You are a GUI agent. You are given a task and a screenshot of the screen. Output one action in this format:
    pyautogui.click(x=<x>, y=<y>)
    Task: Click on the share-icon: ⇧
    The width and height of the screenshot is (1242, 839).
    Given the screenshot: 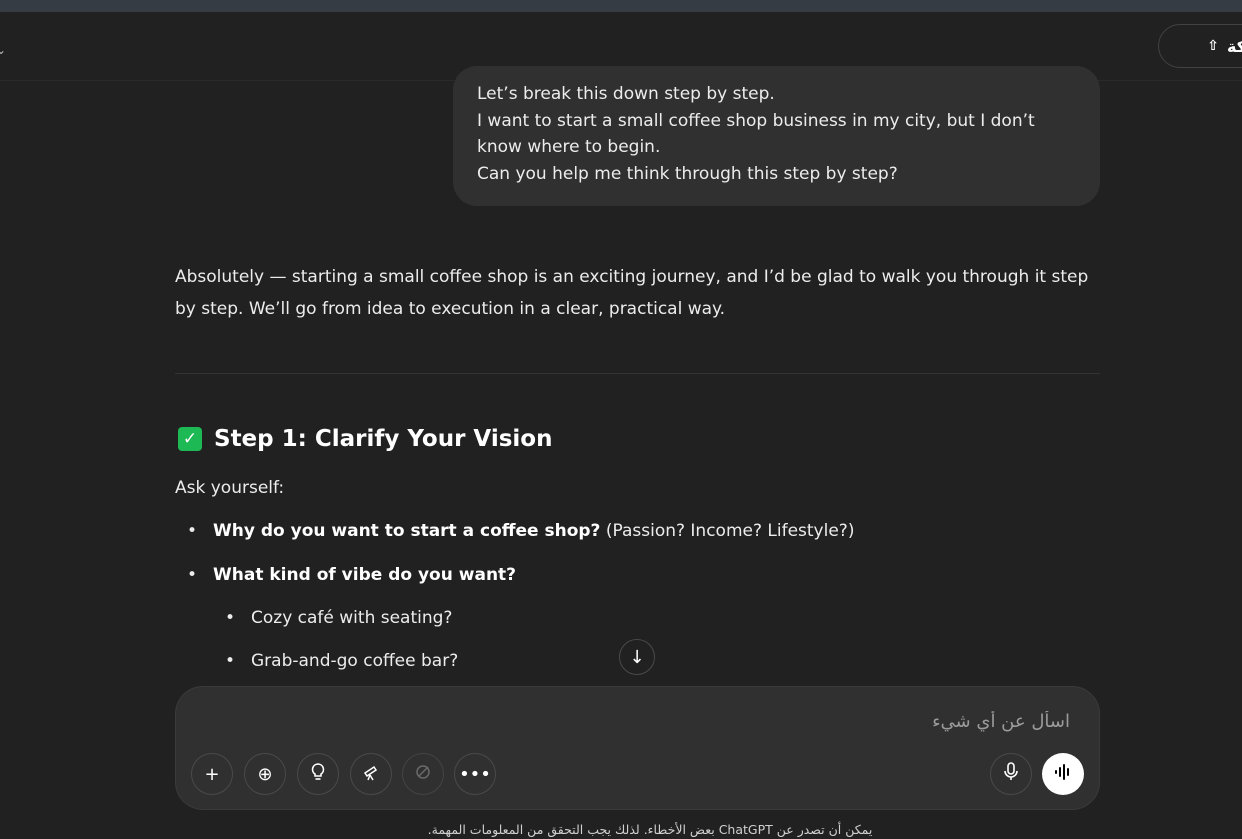 What is the action you would take?
    pyautogui.click(x=1213, y=46)
    